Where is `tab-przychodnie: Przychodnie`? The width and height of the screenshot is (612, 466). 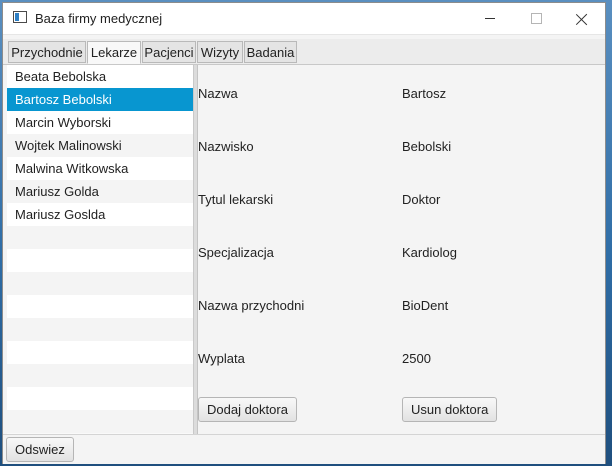
tab-przychodnie: Przychodnie is located at coordinates (47, 52).